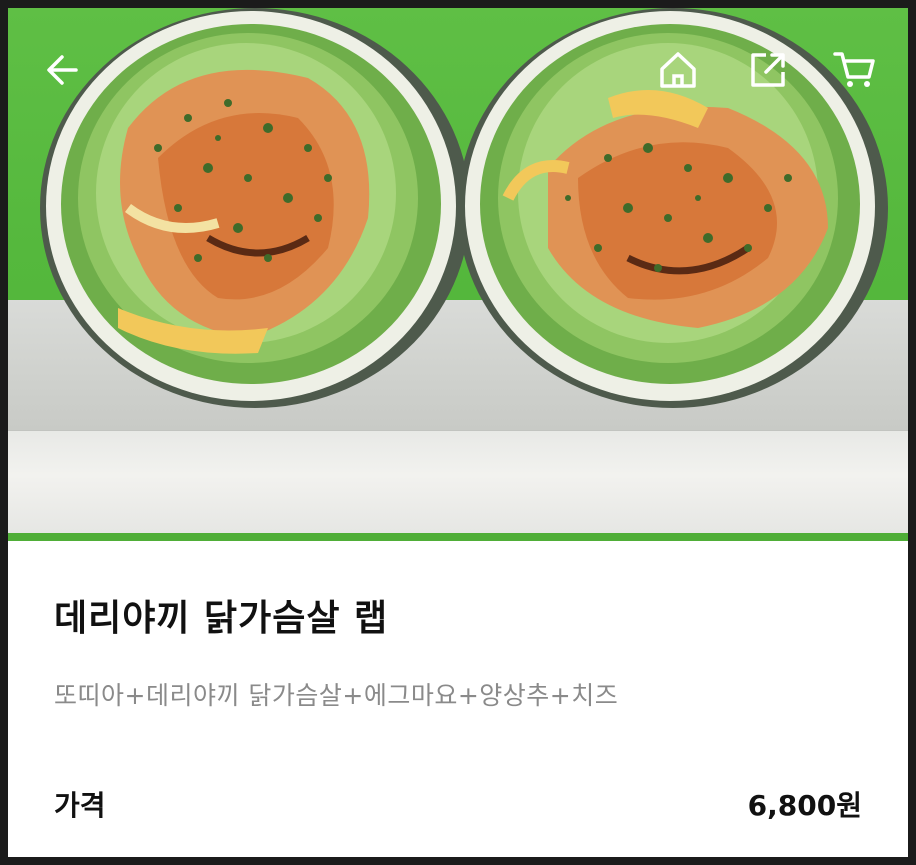  What do you see at coordinates (80, 805) in the screenshot?
I see `price-label: 가격` at bounding box center [80, 805].